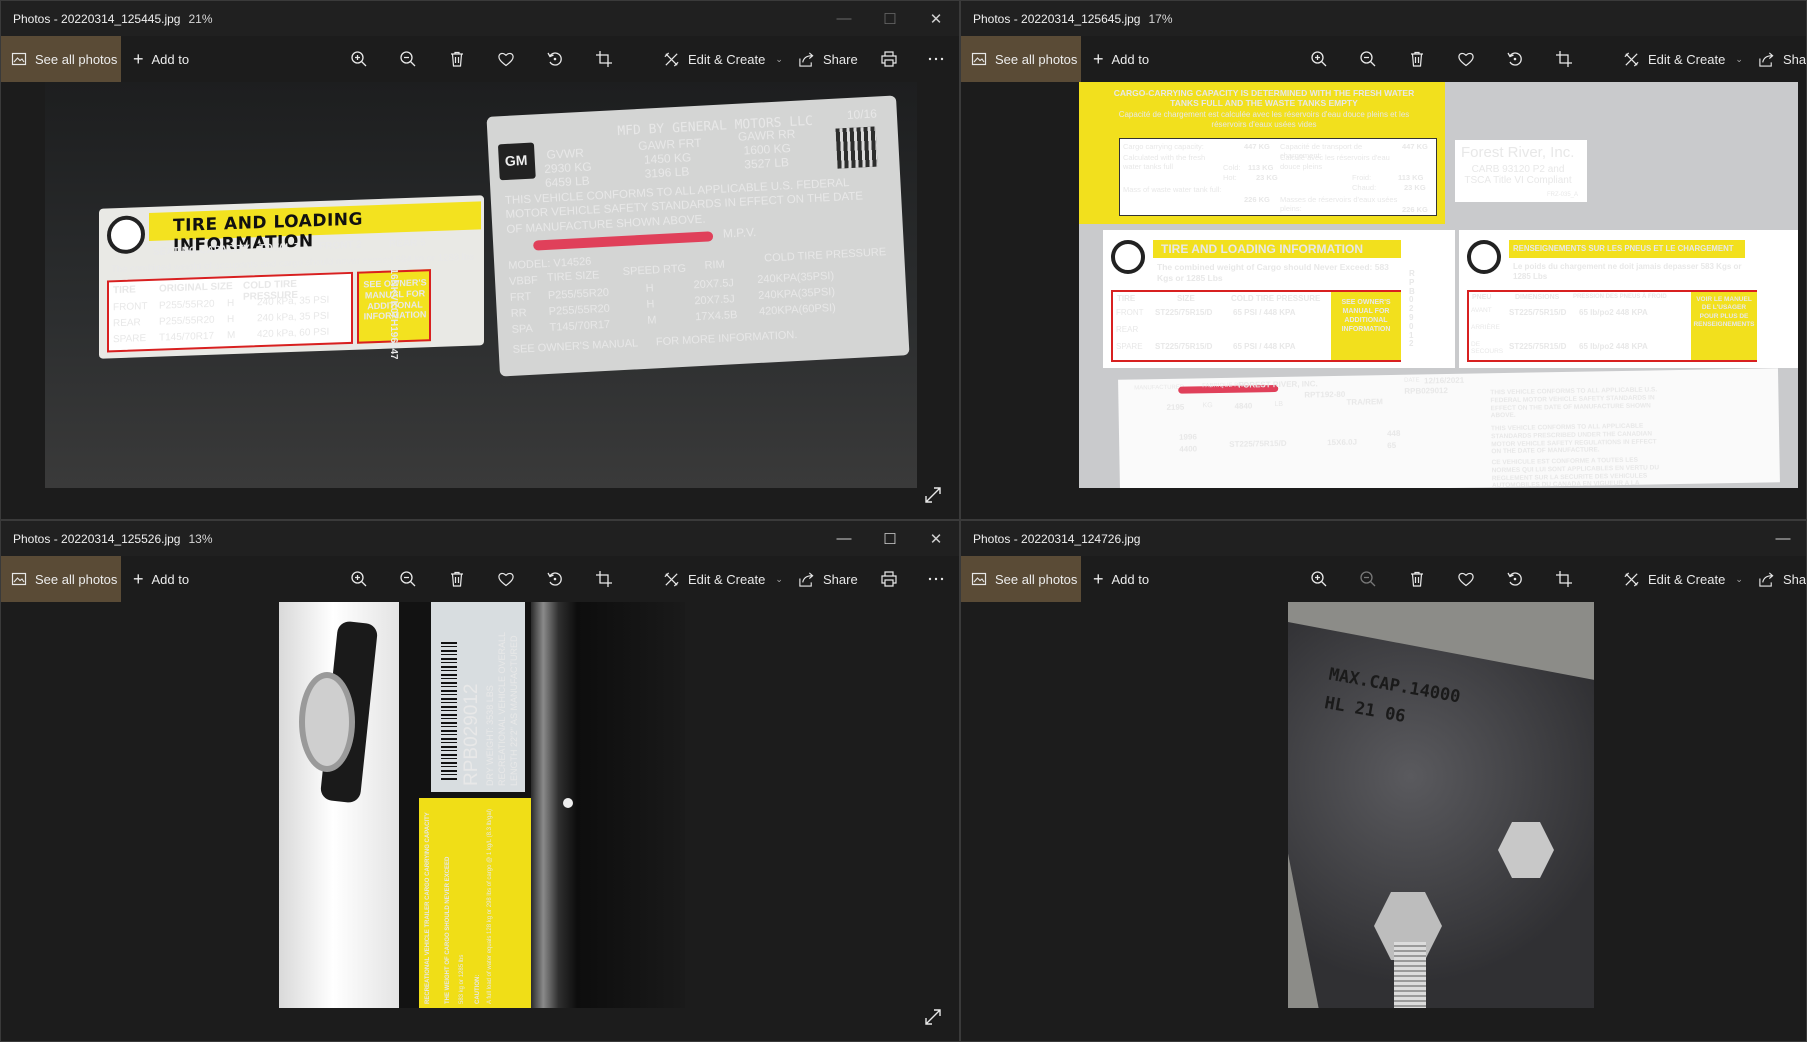 The image size is (1807, 1042). Describe the element at coordinates (714, 284) in the screenshot. I see `spec-rim: 20X7.5J` at that location.